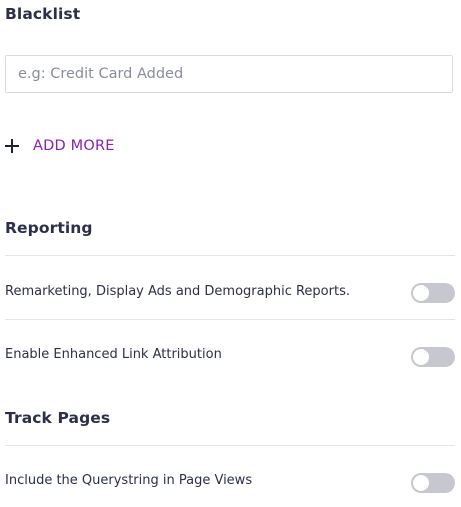  I want to click on querystring-label: Include the Querystring in Page Views, so click(129, 480).